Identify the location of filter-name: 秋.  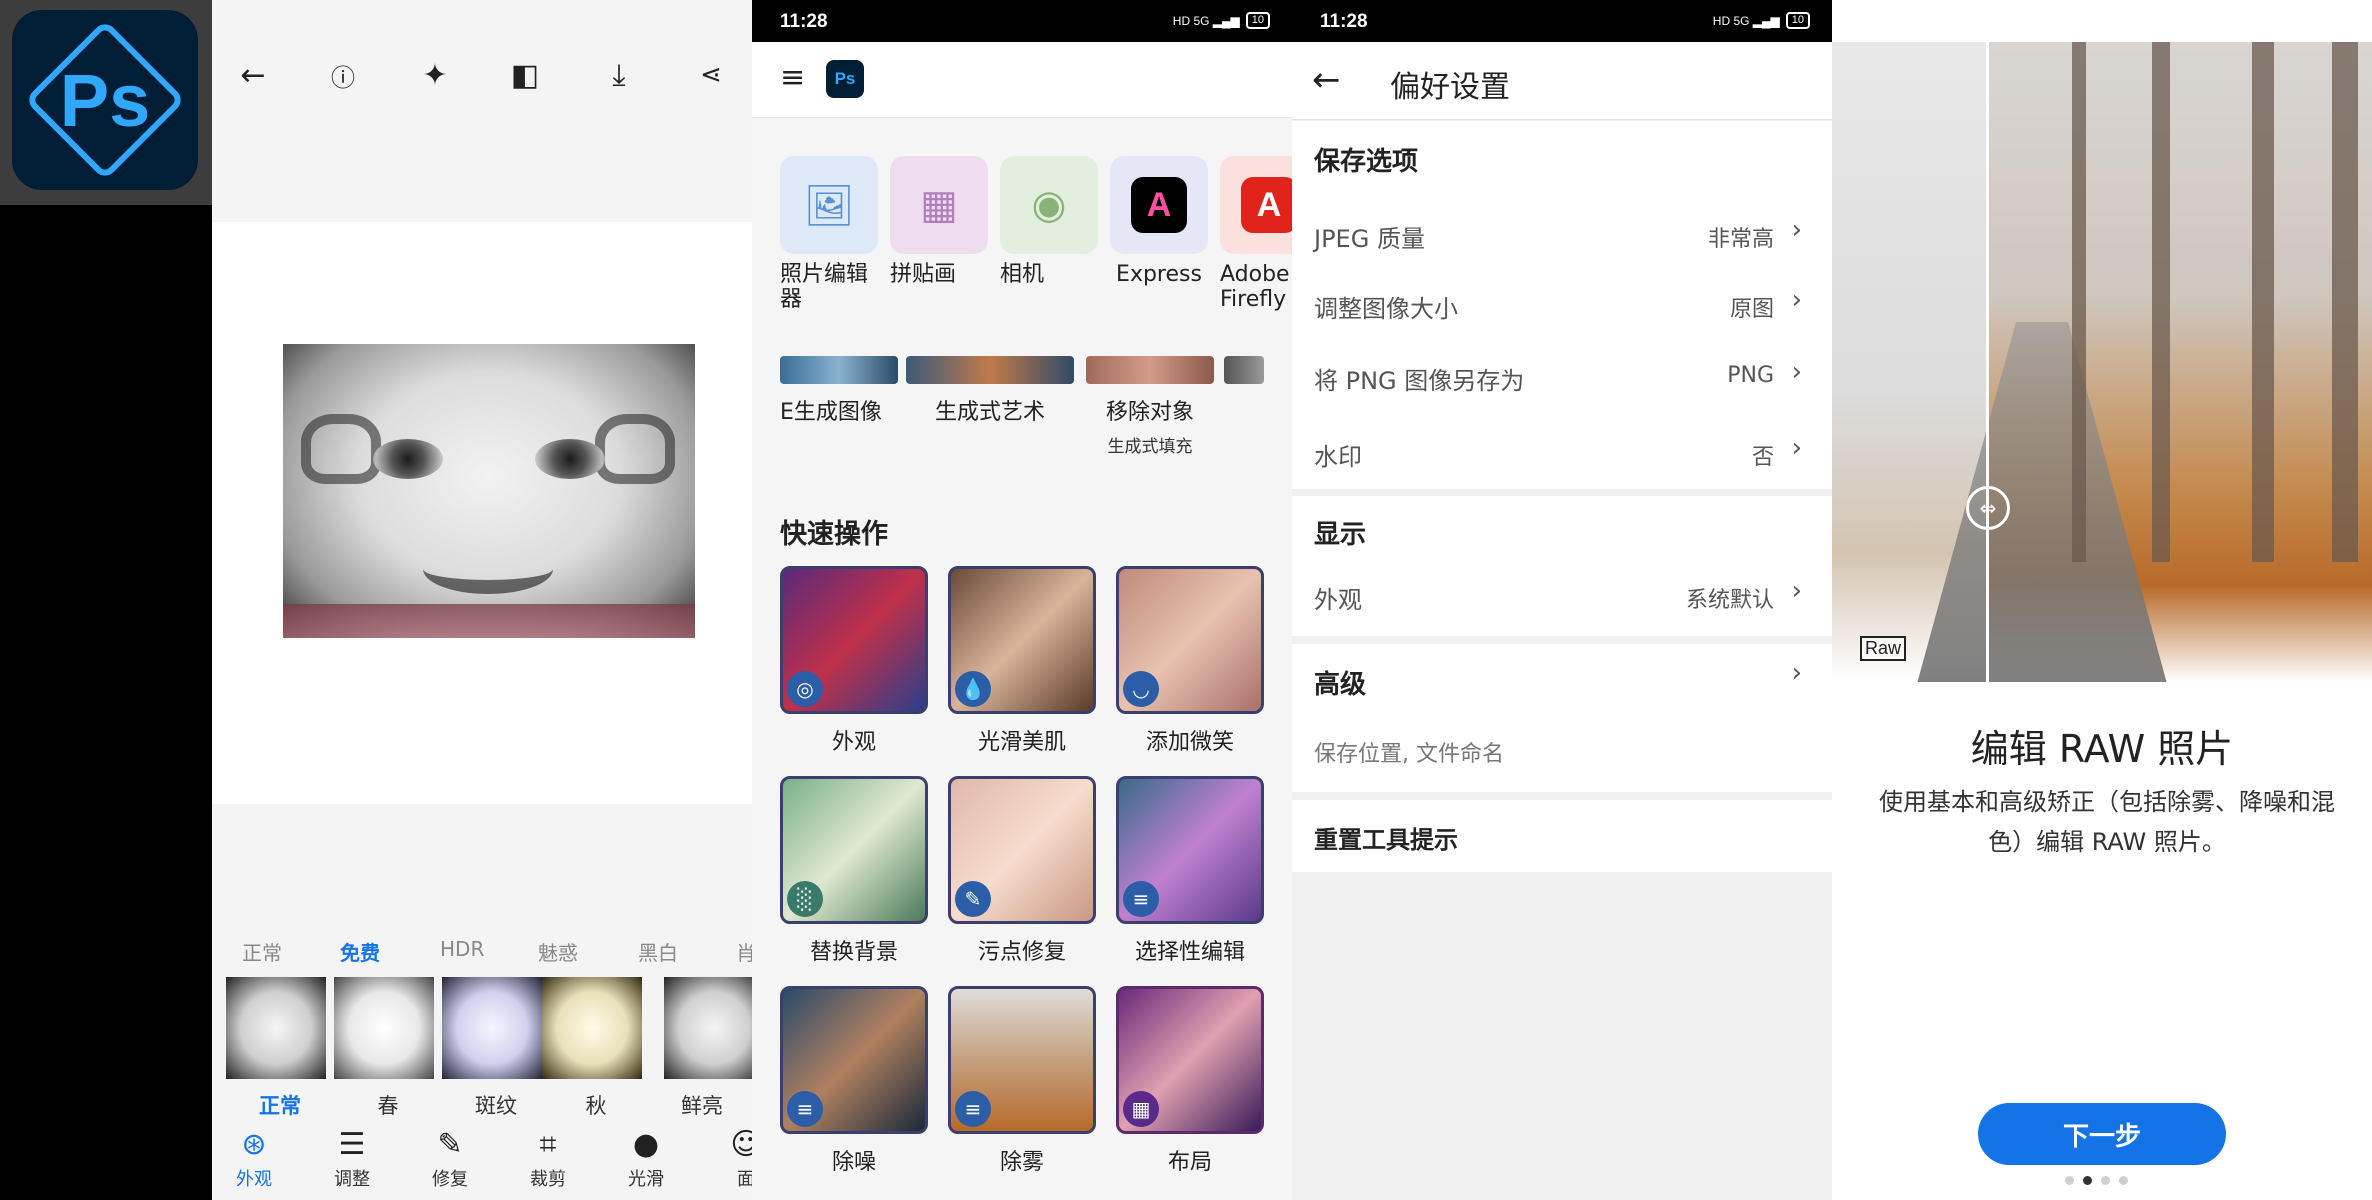
(596, 1105).